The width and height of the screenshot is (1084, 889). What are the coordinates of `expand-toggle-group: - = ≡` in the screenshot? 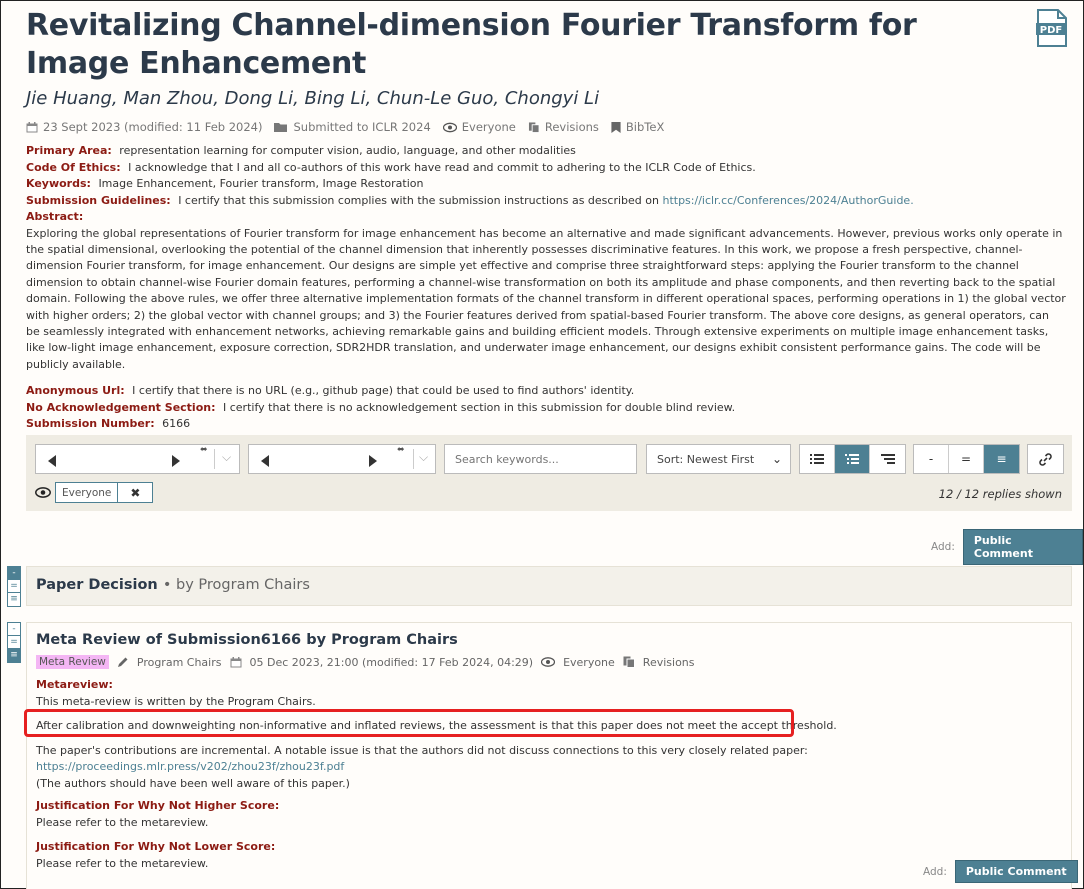 It's located at (966, 459).